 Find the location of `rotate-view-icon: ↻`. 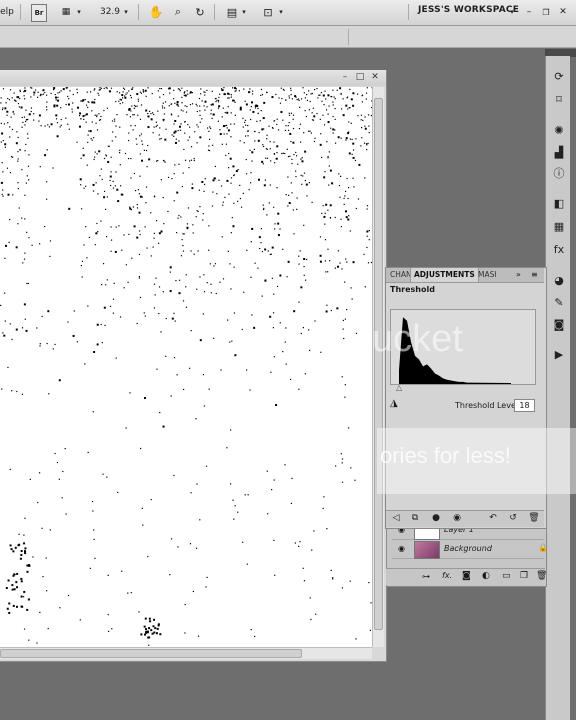

rotate-view-icon: ↻ is located at coordinates (200, 12).